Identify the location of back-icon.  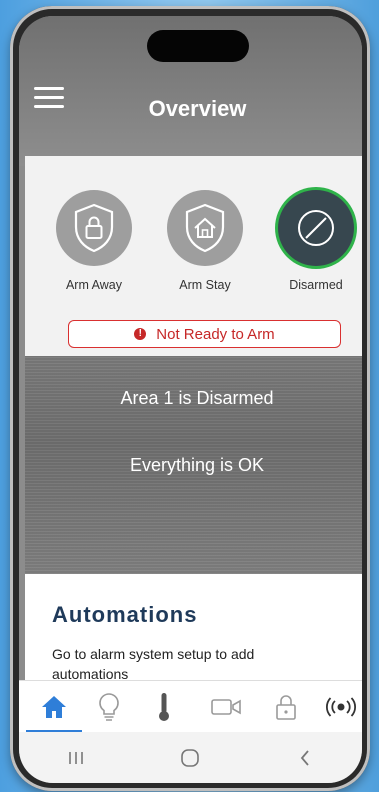
(304, 757).